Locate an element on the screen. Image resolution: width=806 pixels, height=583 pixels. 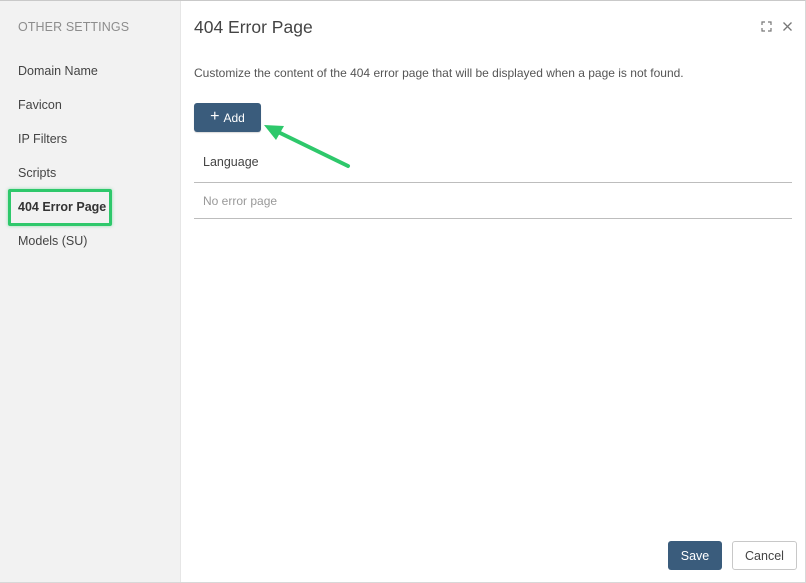
table-row: No error page is located at coordinates (493, 201).